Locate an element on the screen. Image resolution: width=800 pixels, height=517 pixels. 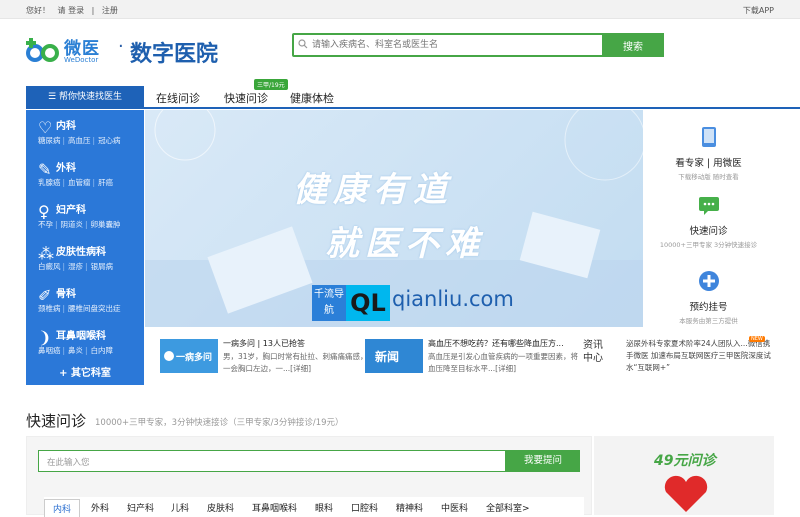
menu-icon: ☰ is located at coordinates (53, 97).